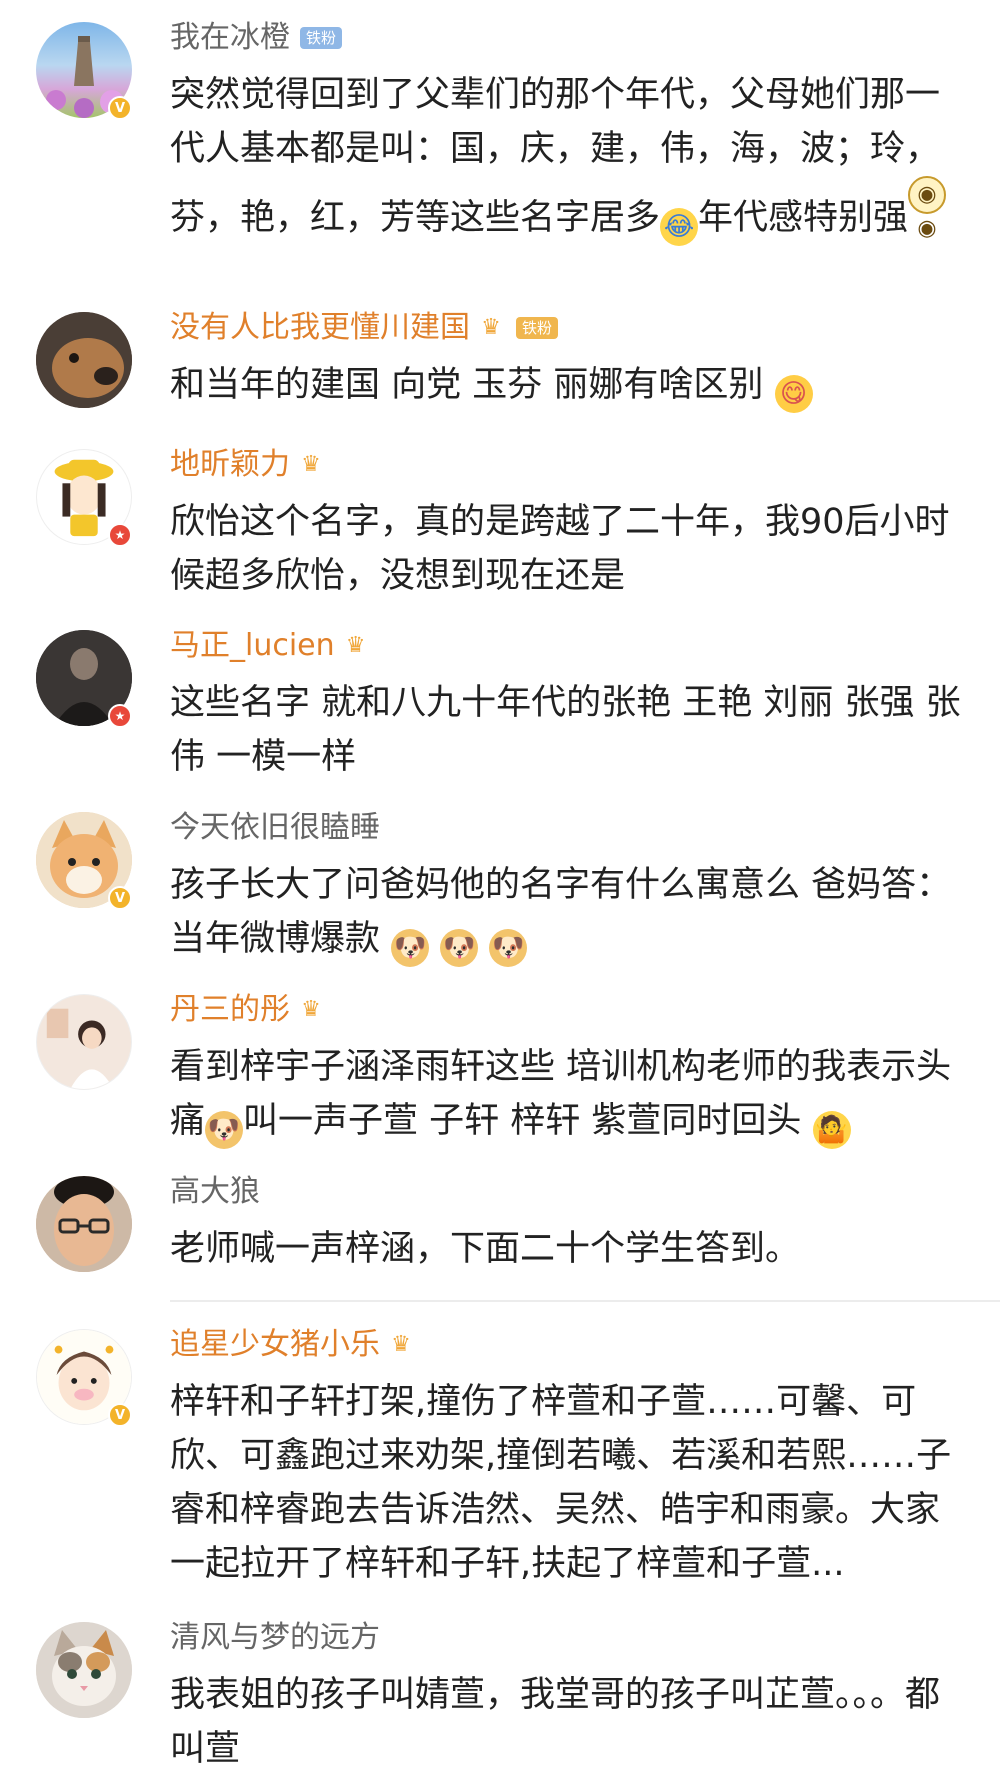 The height and width of the screenshot is (1792, 1000). Describe the element at coordinates (927, 208) in the screenshot. I see `glasses-emoji-icon: ◉◉` at that location.